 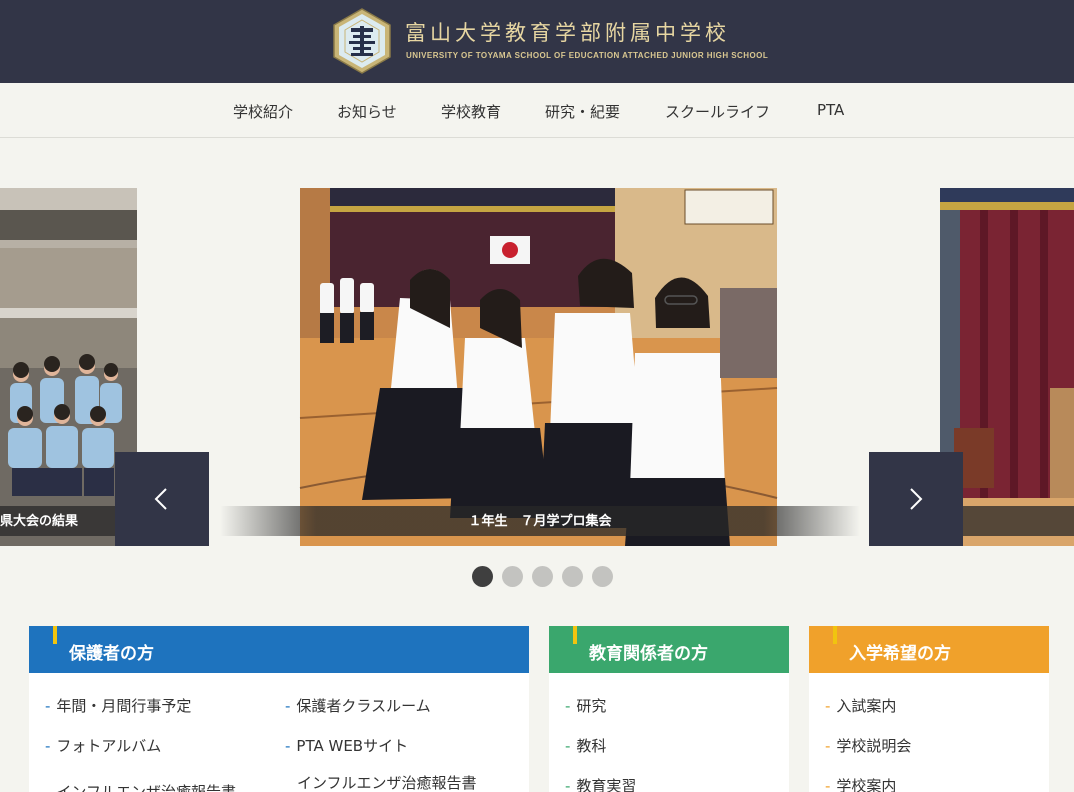 What do you see at coordinates (118, 705) in the screenshot?
I see `link-annual-schedule: - 年間・月間行事予定` at bounding box center [118, 705].